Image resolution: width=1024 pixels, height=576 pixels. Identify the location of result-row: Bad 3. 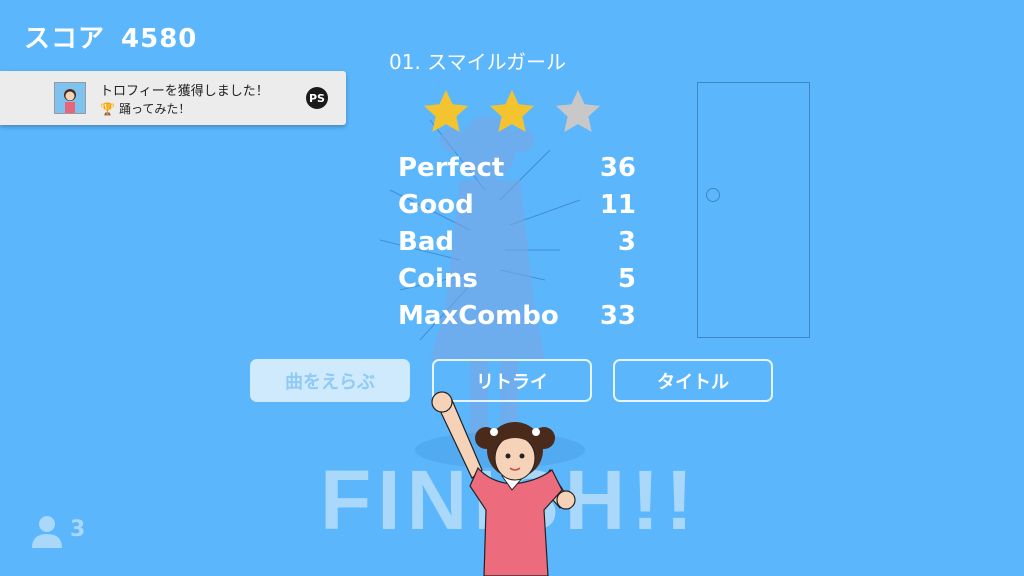
(517, 245).